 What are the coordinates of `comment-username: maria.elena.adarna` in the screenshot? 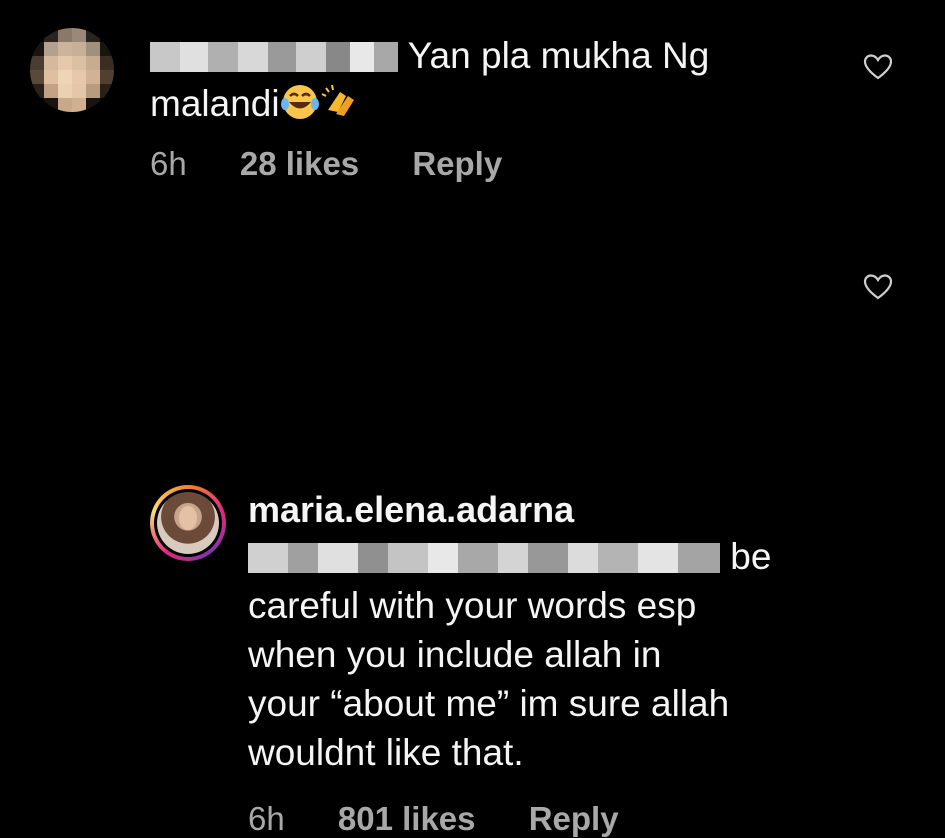 It's located at (548, 510).